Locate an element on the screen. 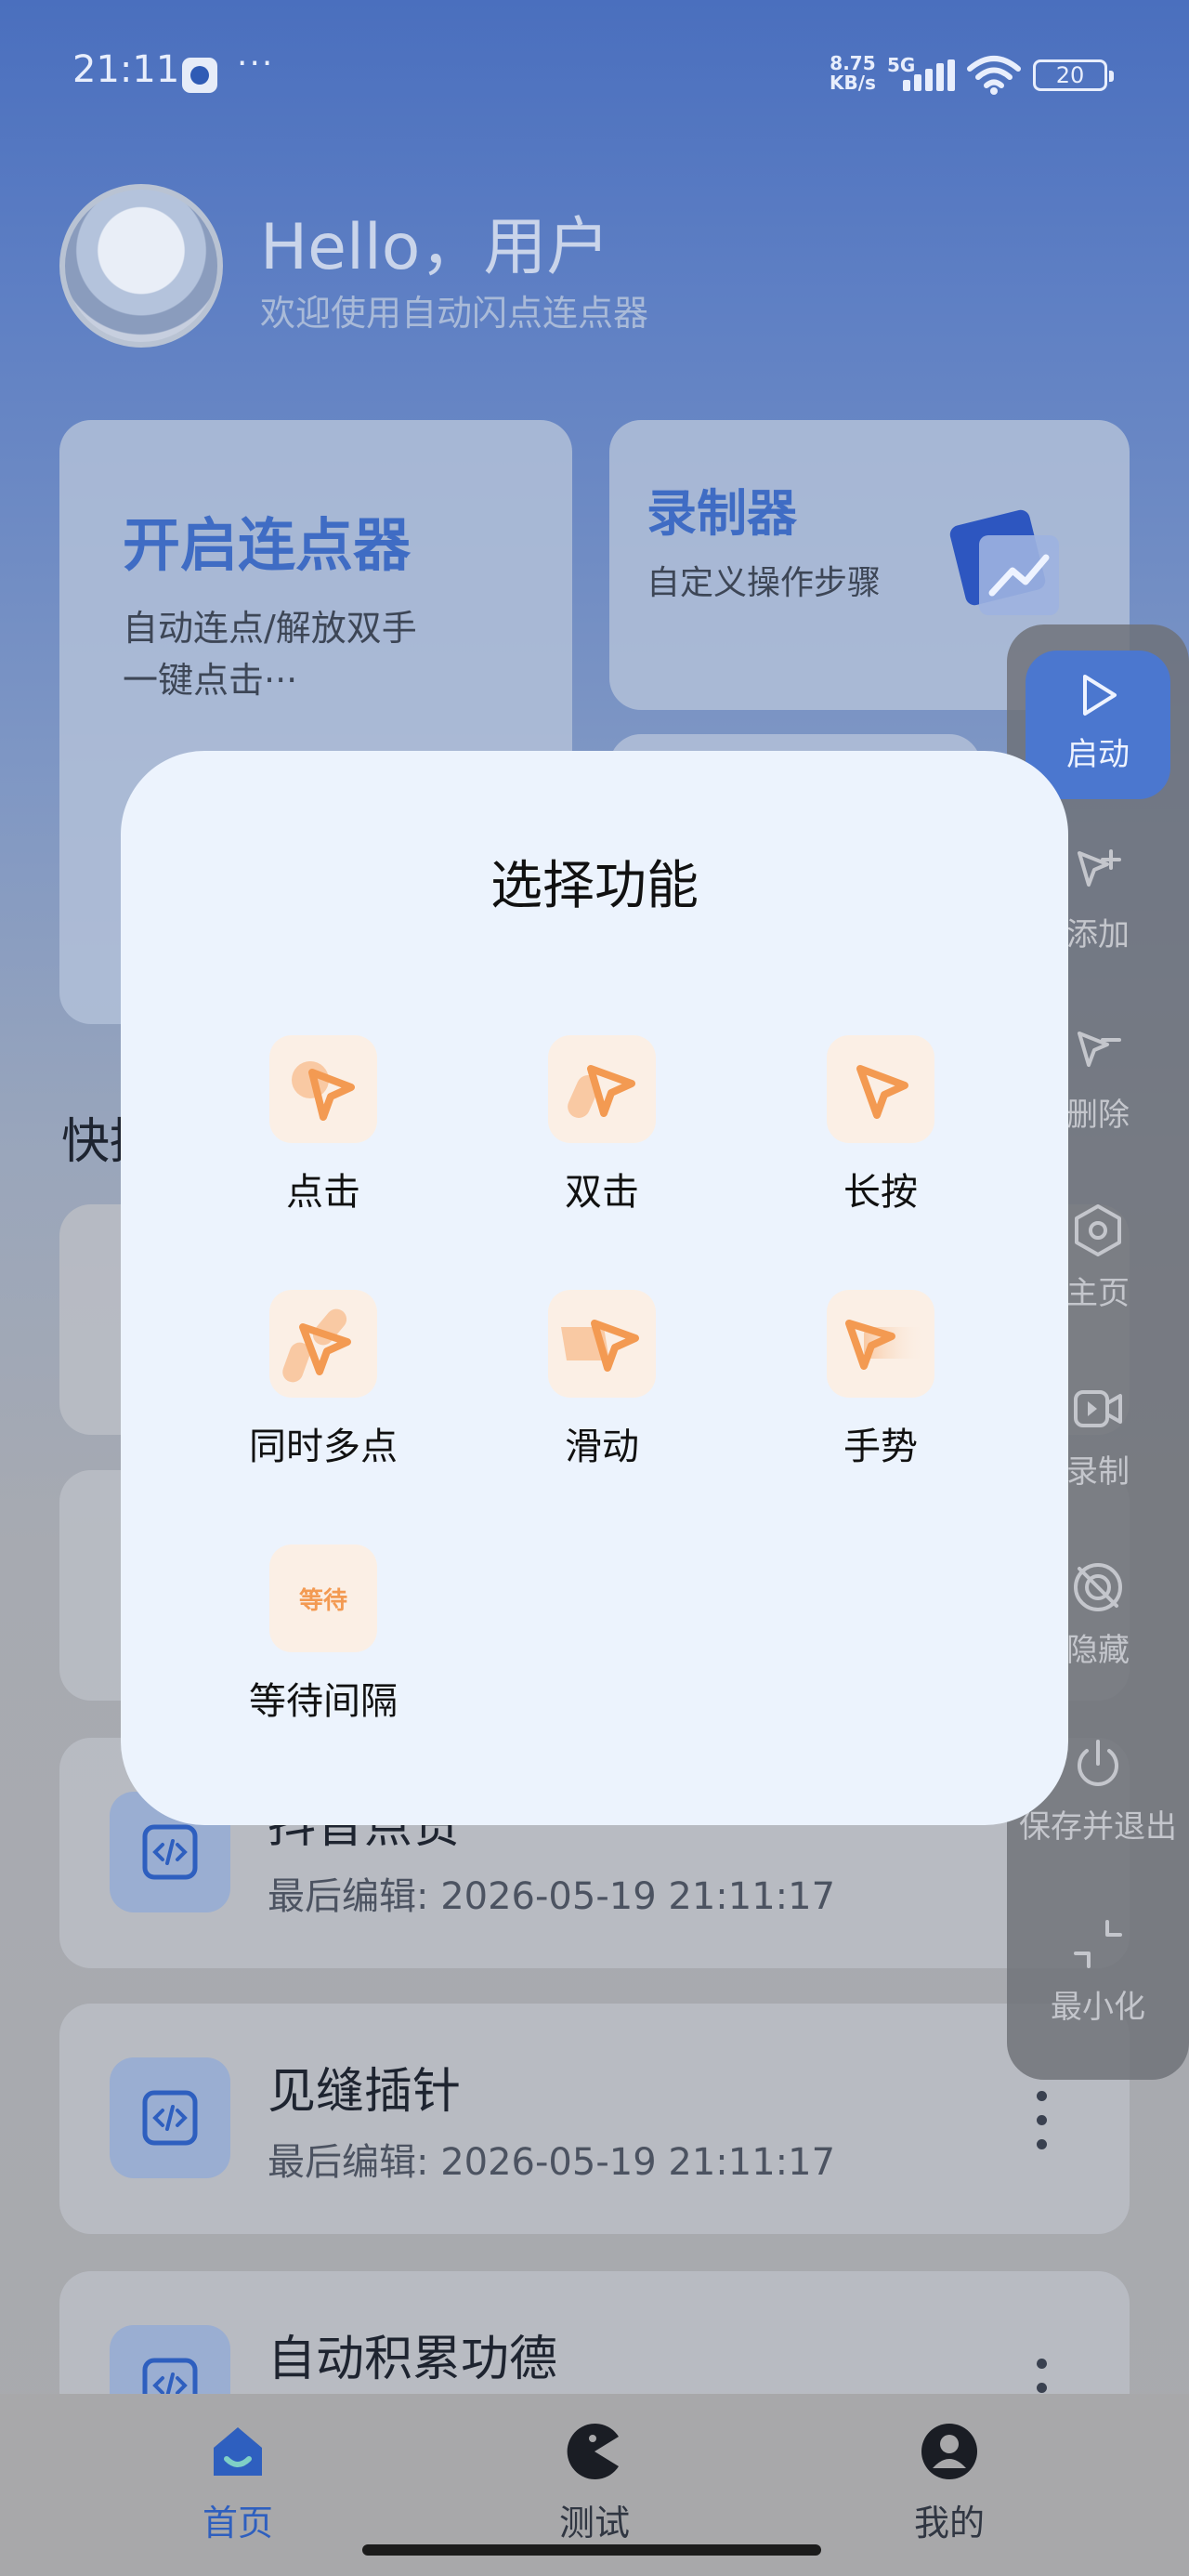  toolbar-minimize-label: 最小化 is located at coordinates (1098, 2007).